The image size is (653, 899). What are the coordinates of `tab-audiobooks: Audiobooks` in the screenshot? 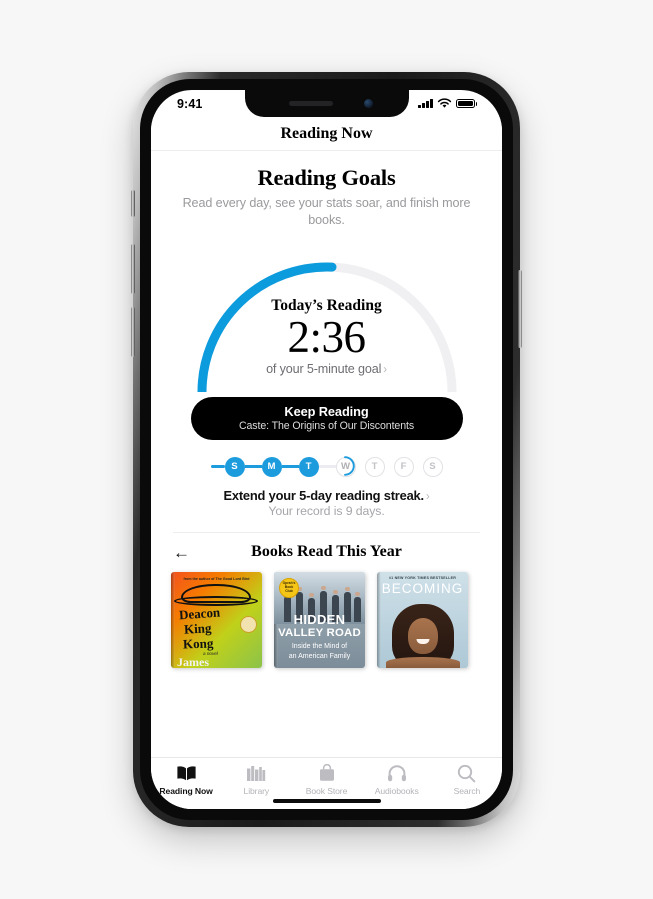 It's located at (397, 779).